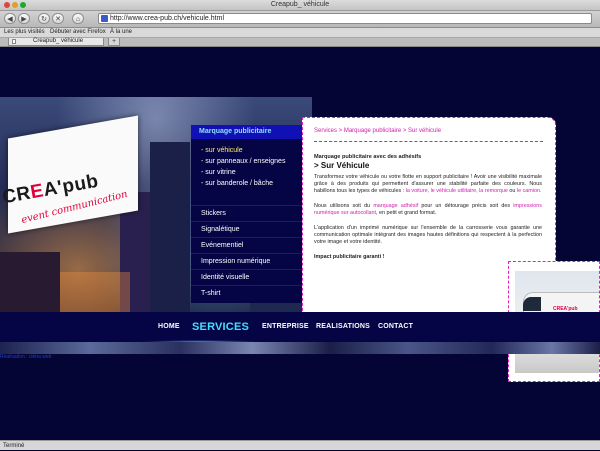 Image resolution: width=600 pixels, height=451 pixels. I want to click on window-titlebar: Creapub_ véhicule, so click(300, 5).